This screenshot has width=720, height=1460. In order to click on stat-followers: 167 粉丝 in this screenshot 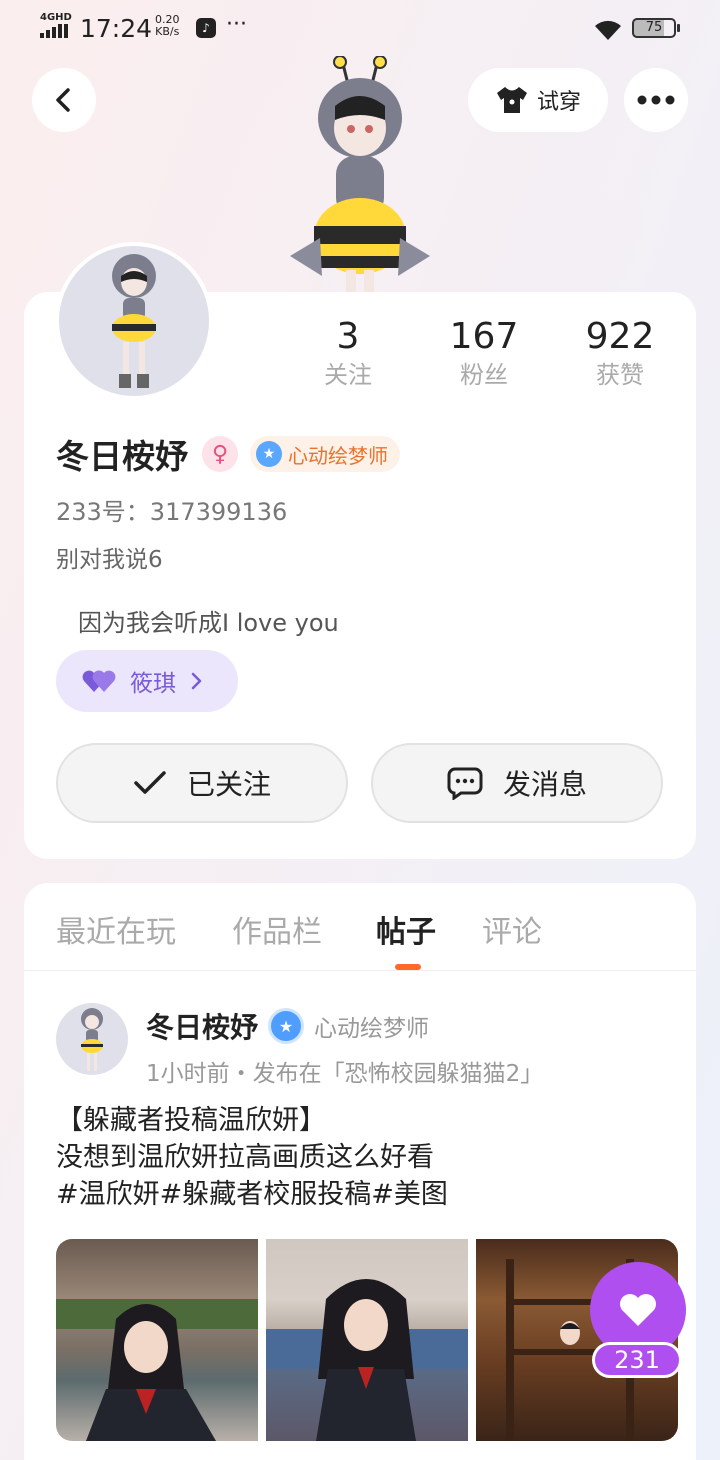, I will do `click(484, 354)`.